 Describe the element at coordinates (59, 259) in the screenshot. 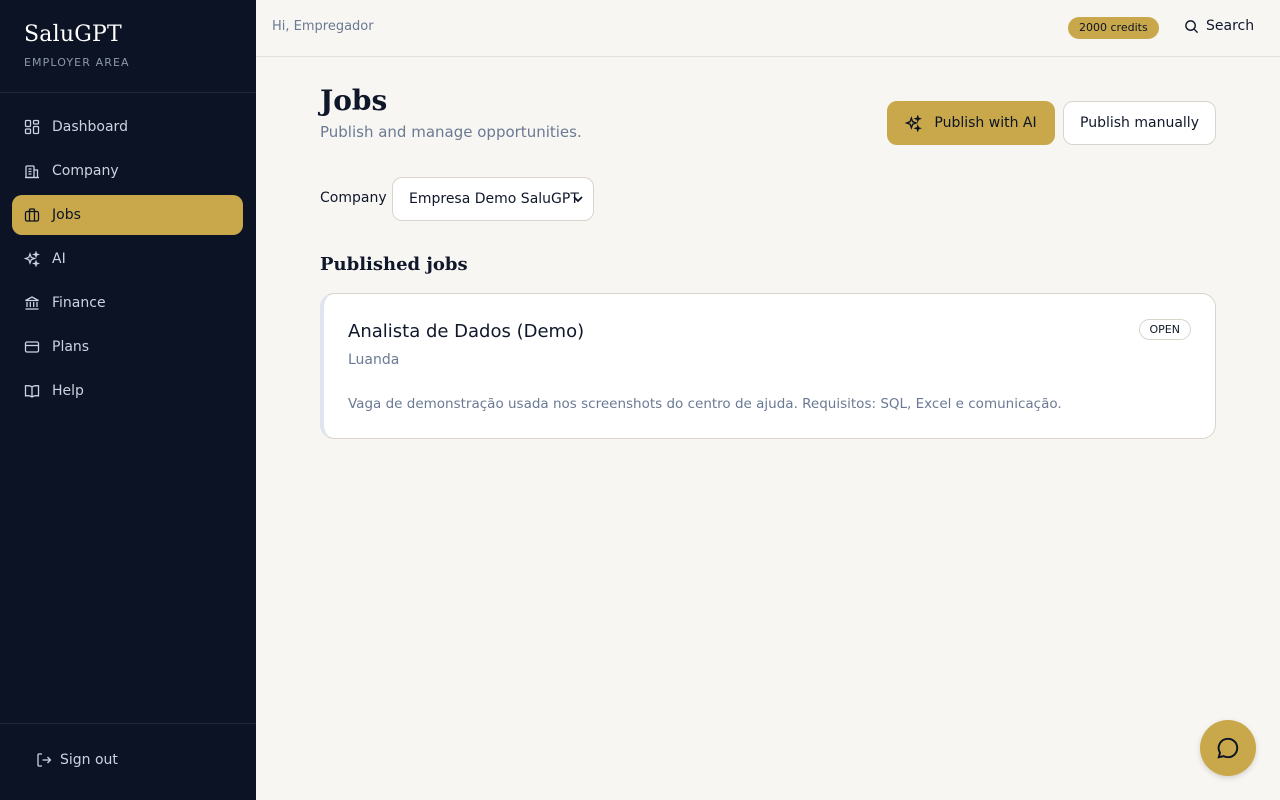

I see `sidebar-item-label: AI` at that location.